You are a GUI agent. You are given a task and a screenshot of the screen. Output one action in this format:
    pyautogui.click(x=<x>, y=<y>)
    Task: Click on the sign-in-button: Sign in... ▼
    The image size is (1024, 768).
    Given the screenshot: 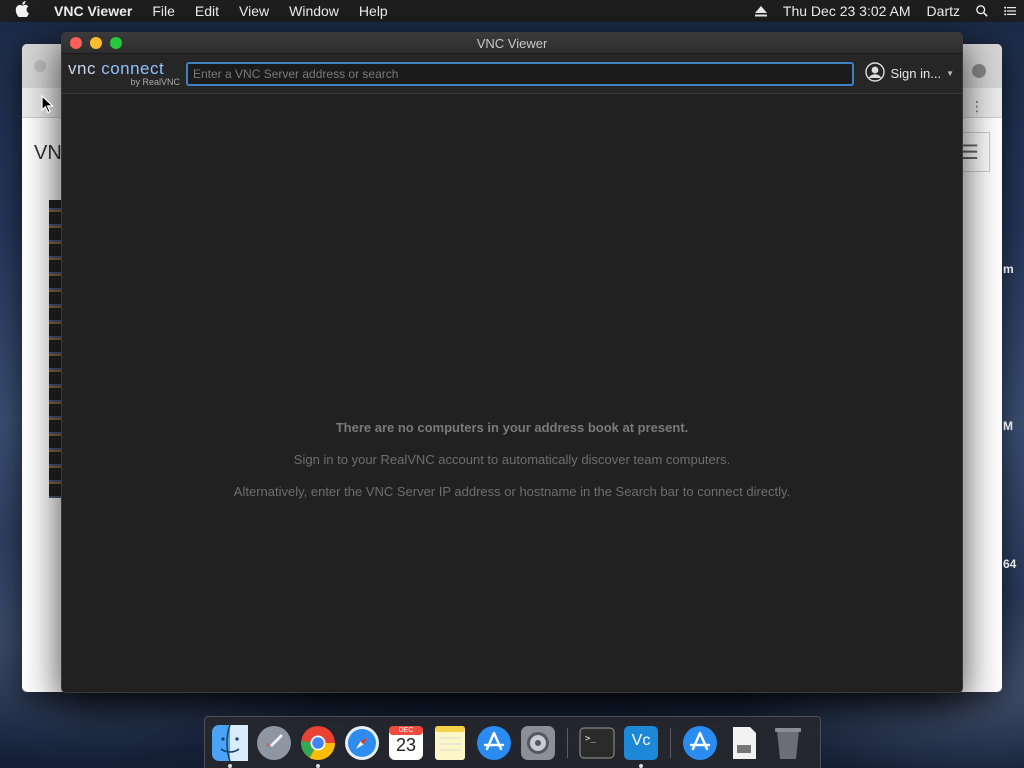 What is the action you would take?
    pyautogui.click(x=909, y=73)
    